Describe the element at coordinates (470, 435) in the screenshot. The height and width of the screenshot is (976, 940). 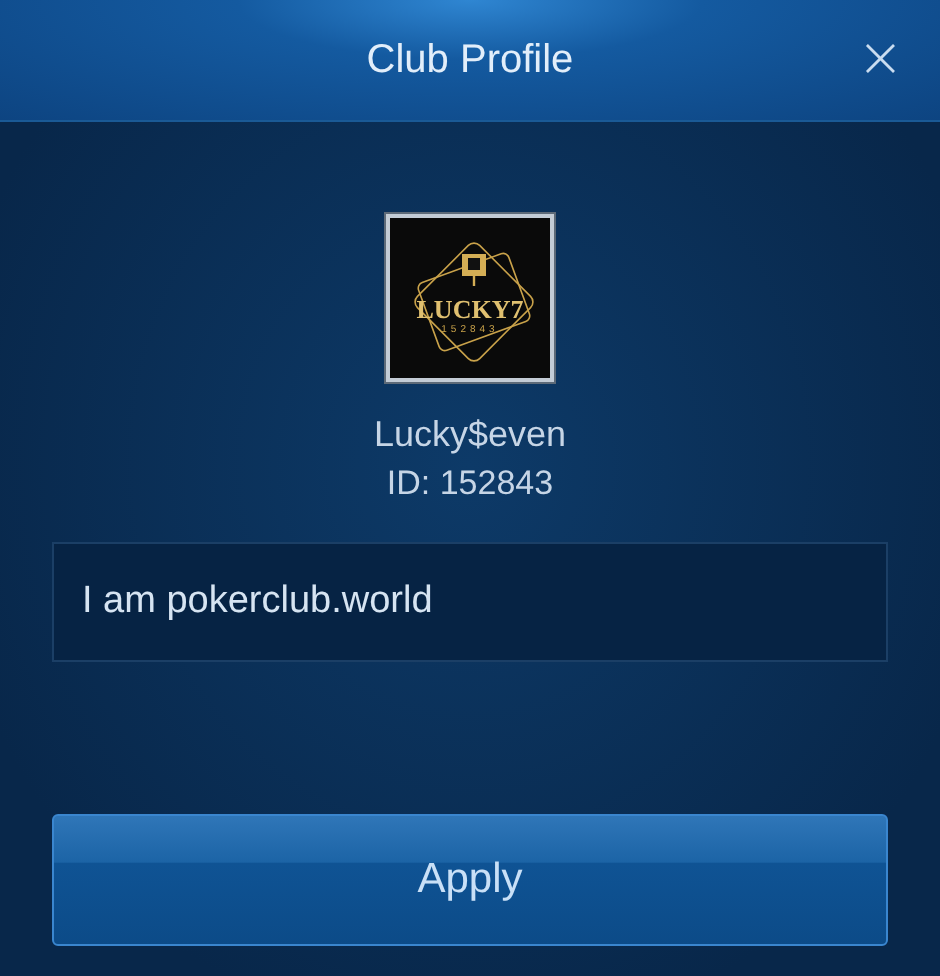
I see `club-name: Lucky$even` at that location.